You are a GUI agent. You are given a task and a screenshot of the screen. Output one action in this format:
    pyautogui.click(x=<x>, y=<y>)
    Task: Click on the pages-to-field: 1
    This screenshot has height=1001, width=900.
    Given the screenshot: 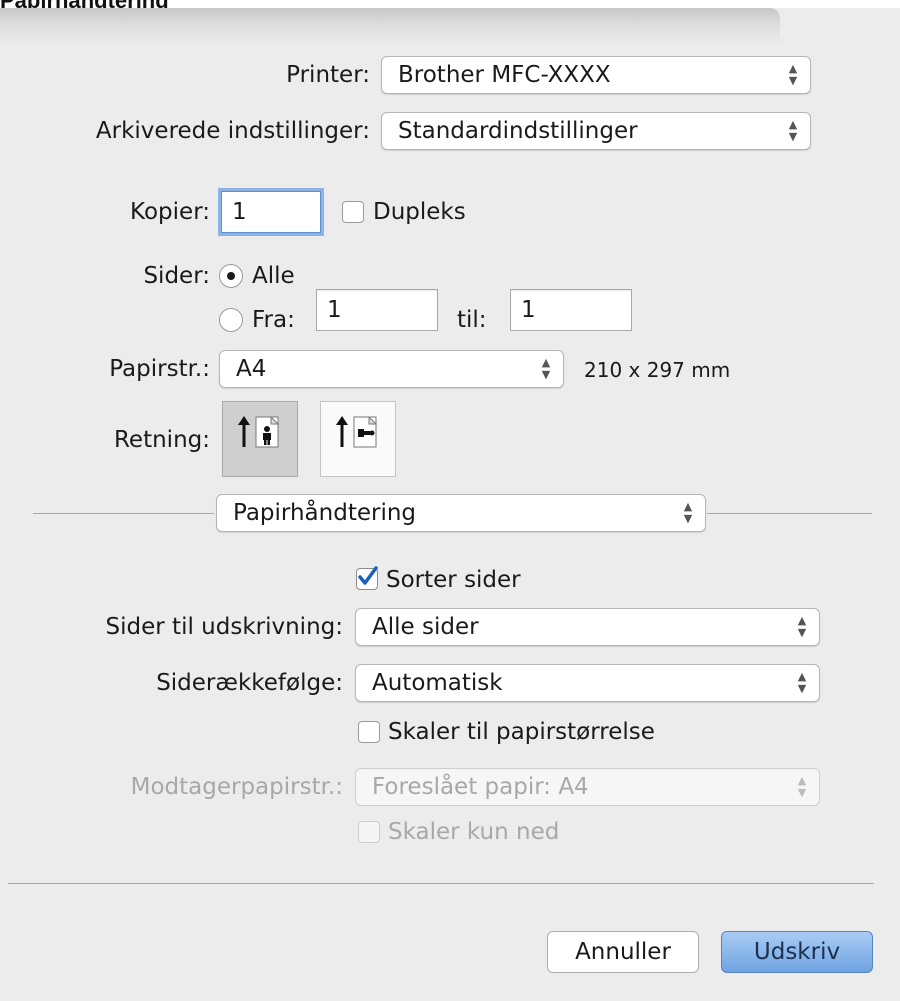 What is the action you would take?
    pyautogui.click(x=571, y=310)
    